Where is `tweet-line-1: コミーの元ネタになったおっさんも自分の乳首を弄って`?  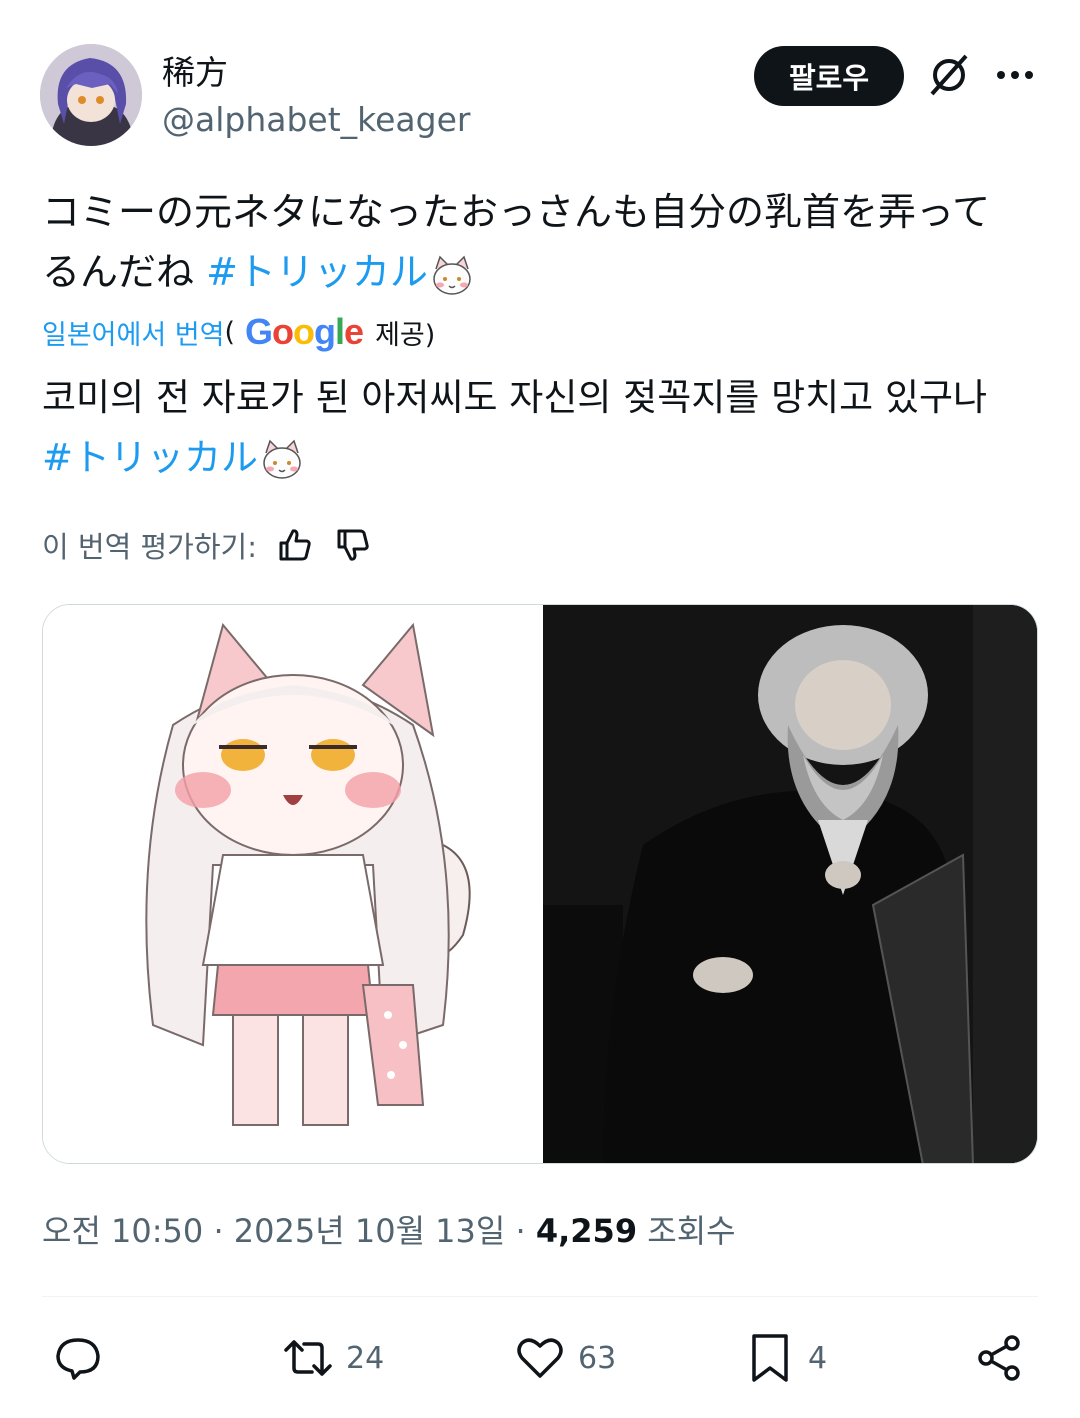 tweet-line-1: コミーの元ネタになったおっさんも自分の乳首を弄って is located at coordinates (516, 212).